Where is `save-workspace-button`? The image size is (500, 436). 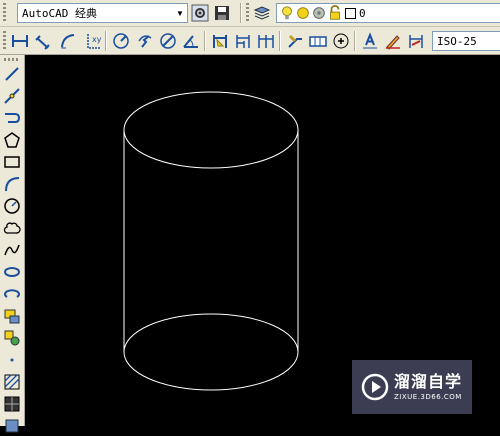
save-workspace-button is located at coordinates (222, 13).